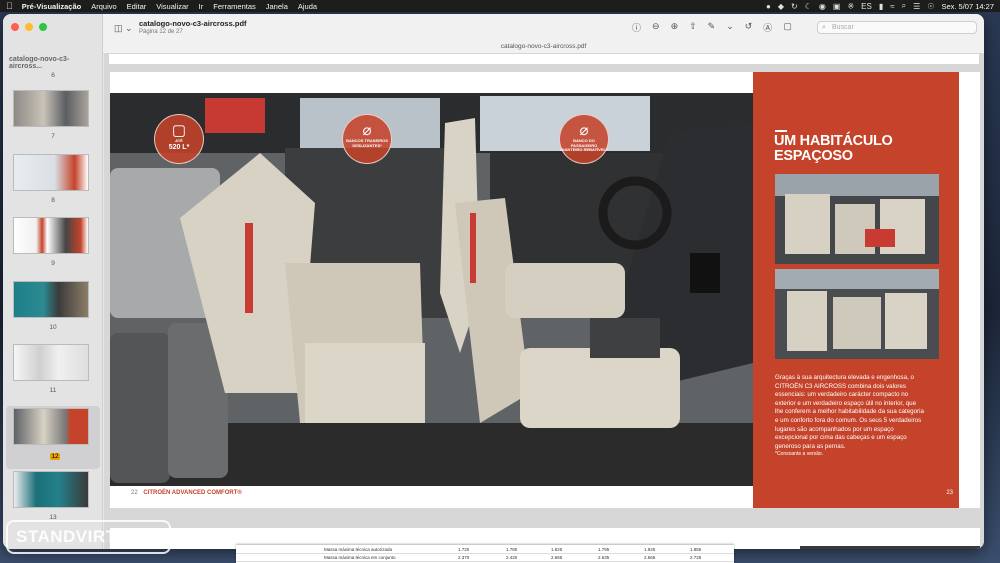 The image size is (1000, 563). What do you see at coordinates (967, 6) in the screenshot?
I see `clock: Sex. 5/07 14:27` at bounding box center [967, 6].